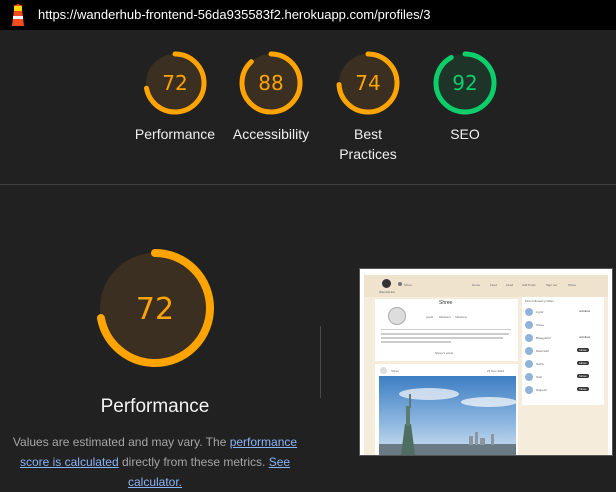 This screenshot has width=616, height=492. Describe the element at coordinates (320, 362) in the screenshot. I see `vertical-divider` at that location.